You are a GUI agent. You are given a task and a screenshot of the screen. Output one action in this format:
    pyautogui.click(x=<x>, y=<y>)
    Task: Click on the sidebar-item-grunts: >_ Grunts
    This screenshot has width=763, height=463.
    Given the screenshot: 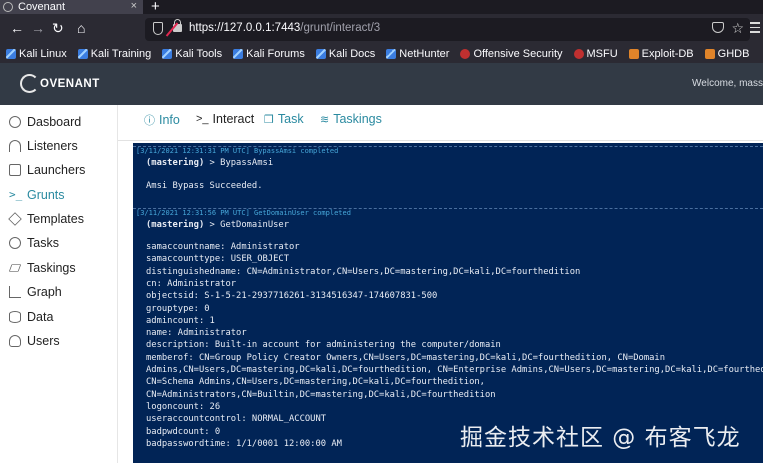 What is the action you would take?
    pyautogui.click(x=37, y=195)
    